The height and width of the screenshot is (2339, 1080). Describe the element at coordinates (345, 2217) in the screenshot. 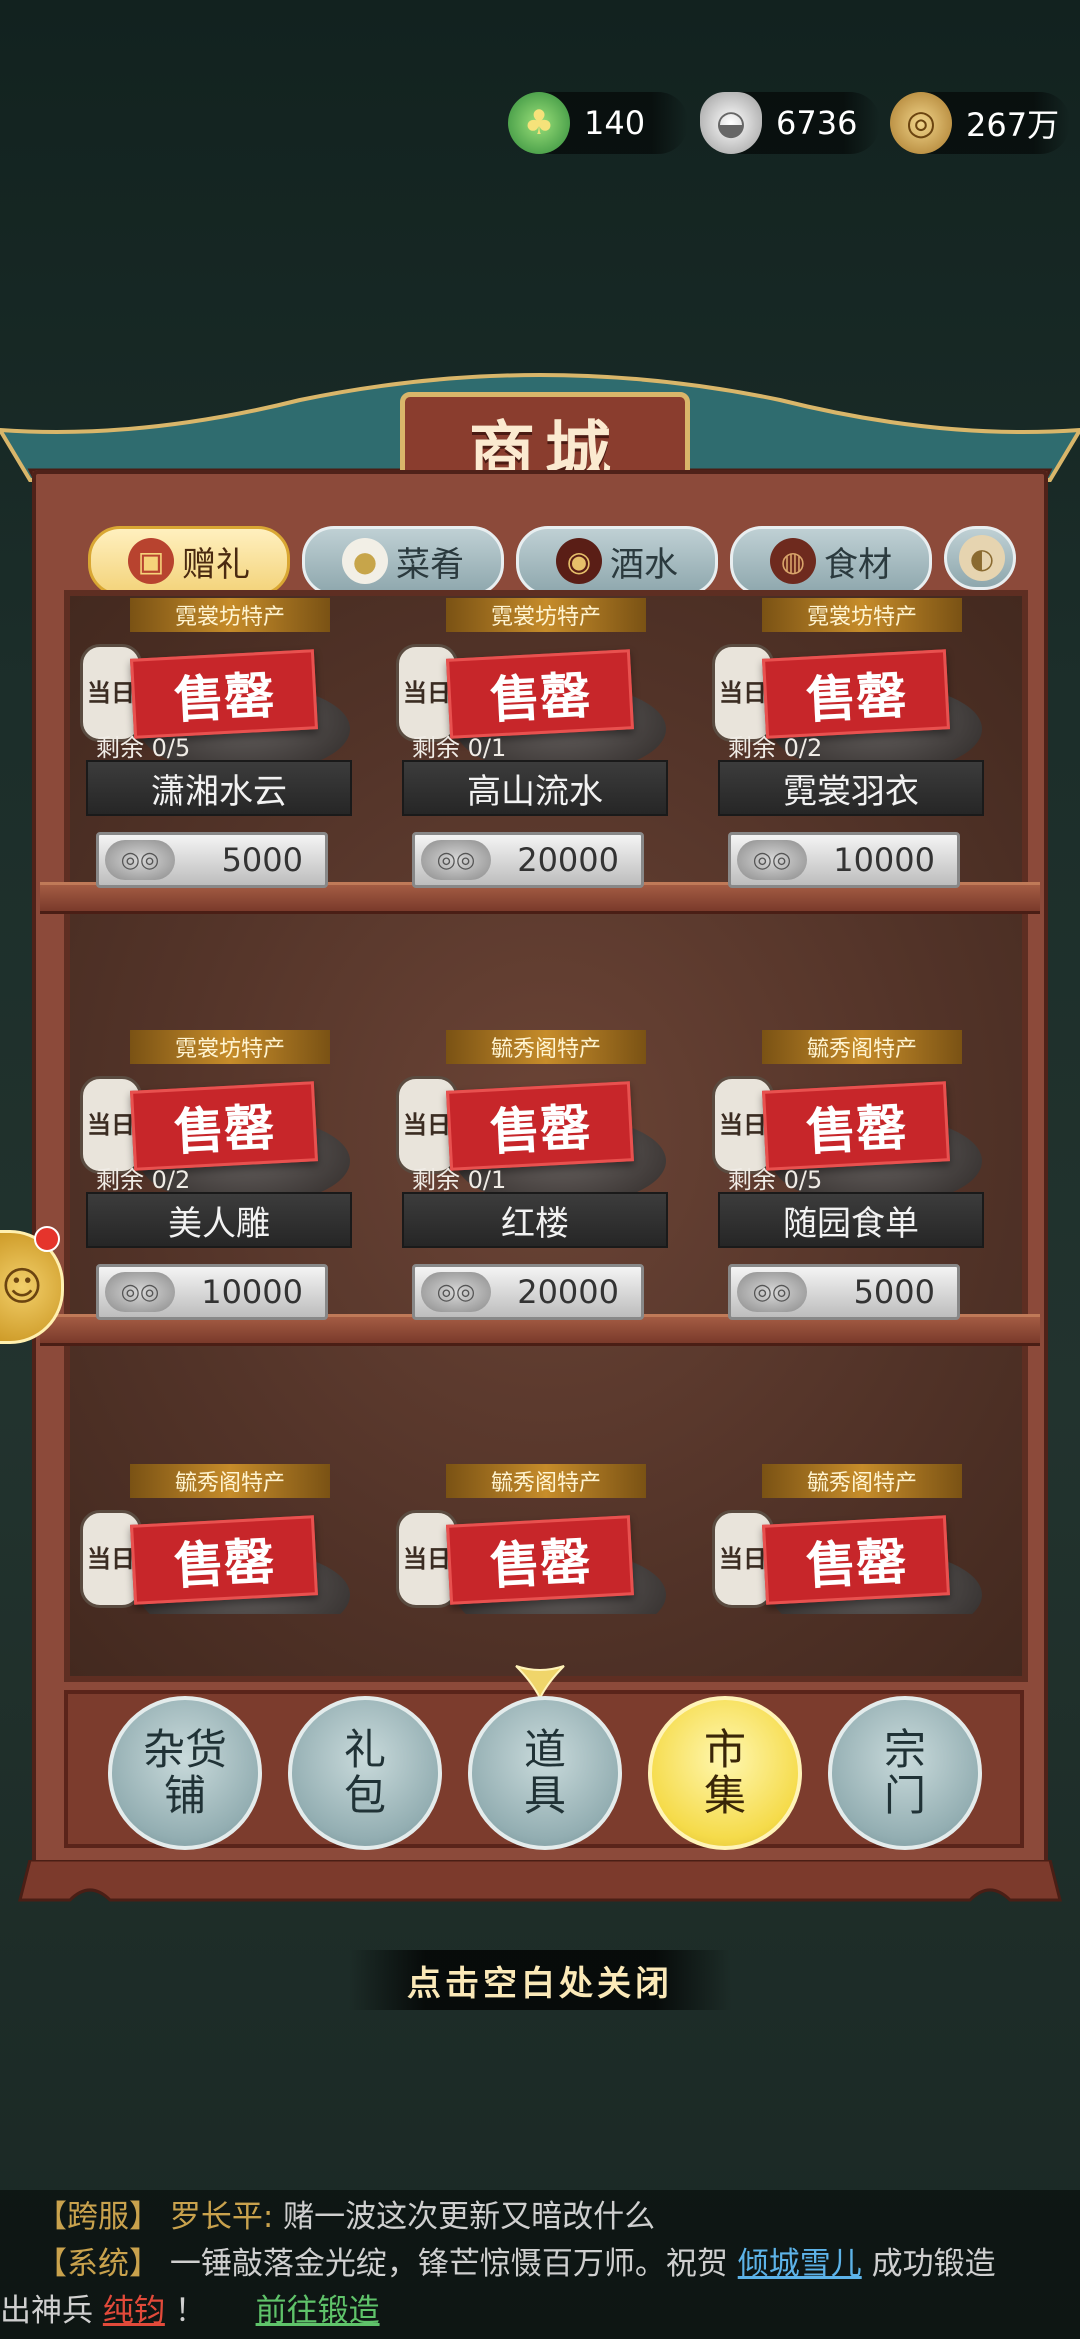

I see `chat-line-1: 【跨服】 罗长平: 赌一波这次更新又暗改什么` at that location.